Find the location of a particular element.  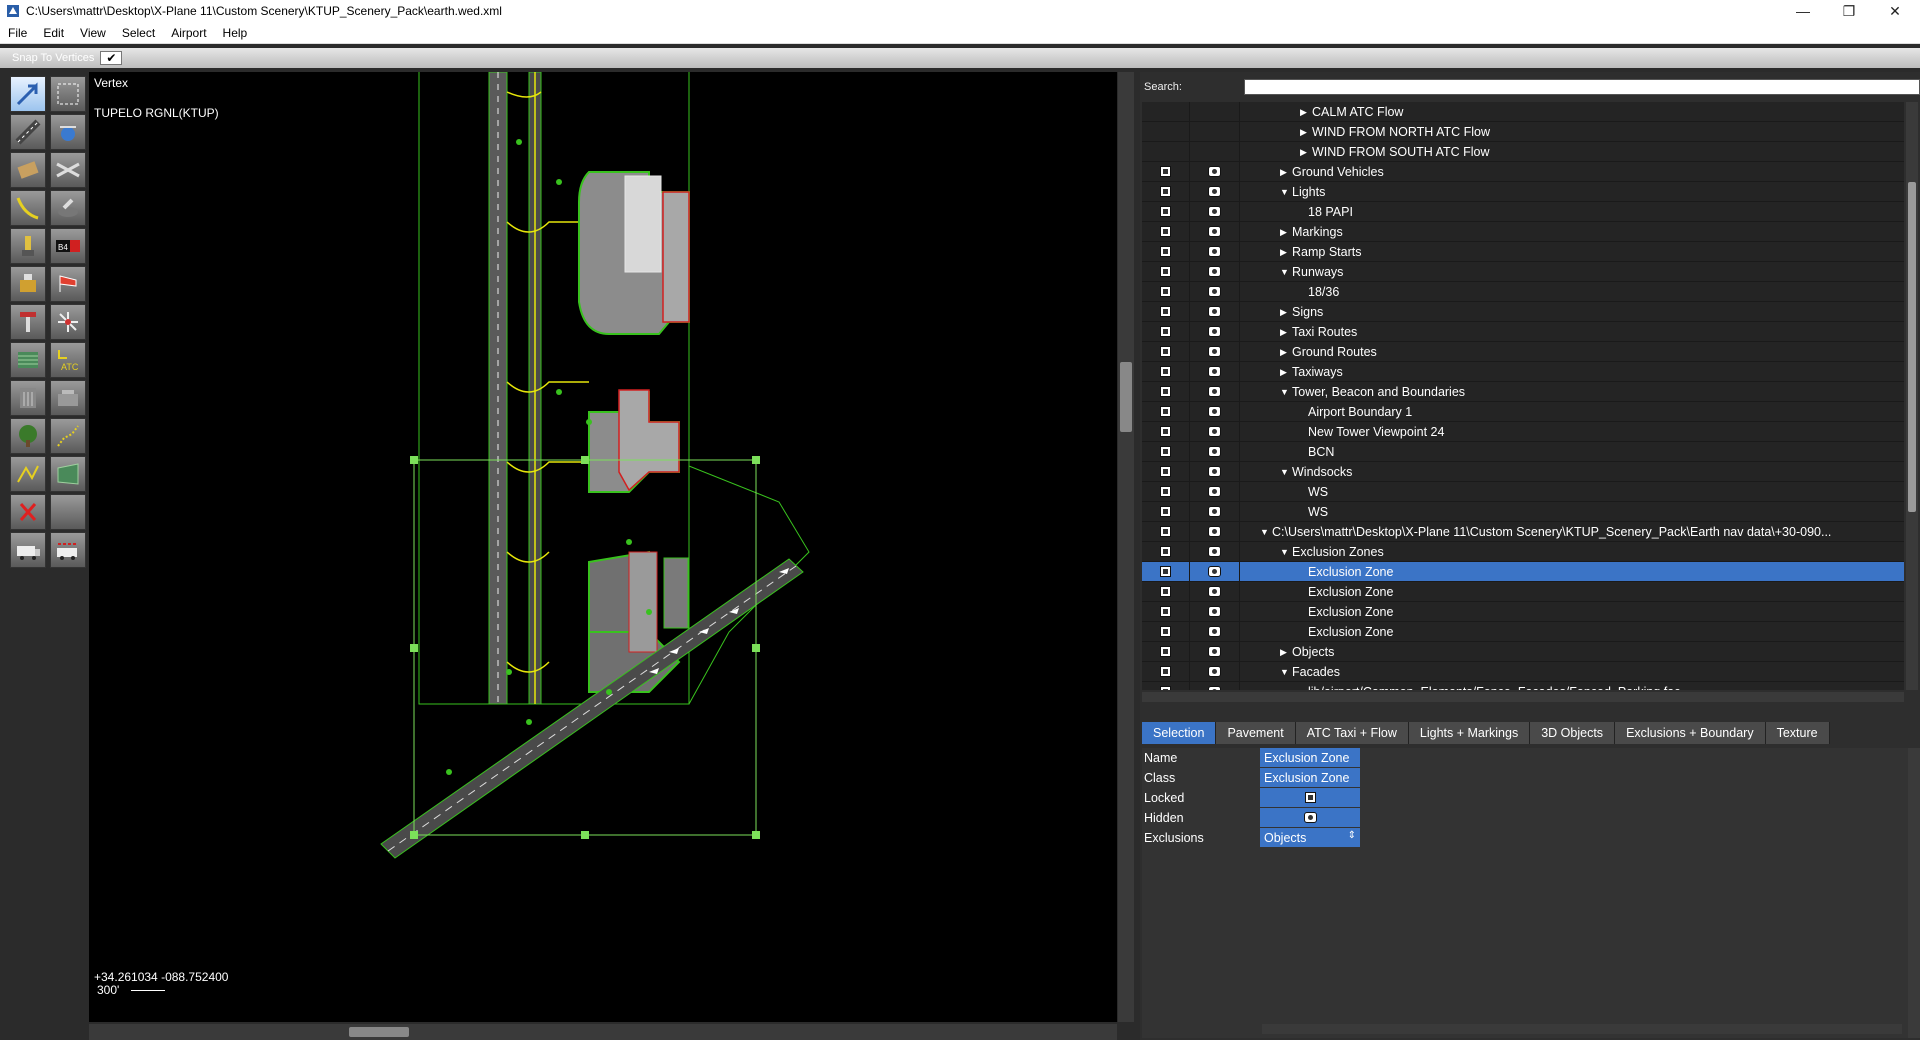

tree-item-label: ▼ Runways is located at coordinates (1311, 272).